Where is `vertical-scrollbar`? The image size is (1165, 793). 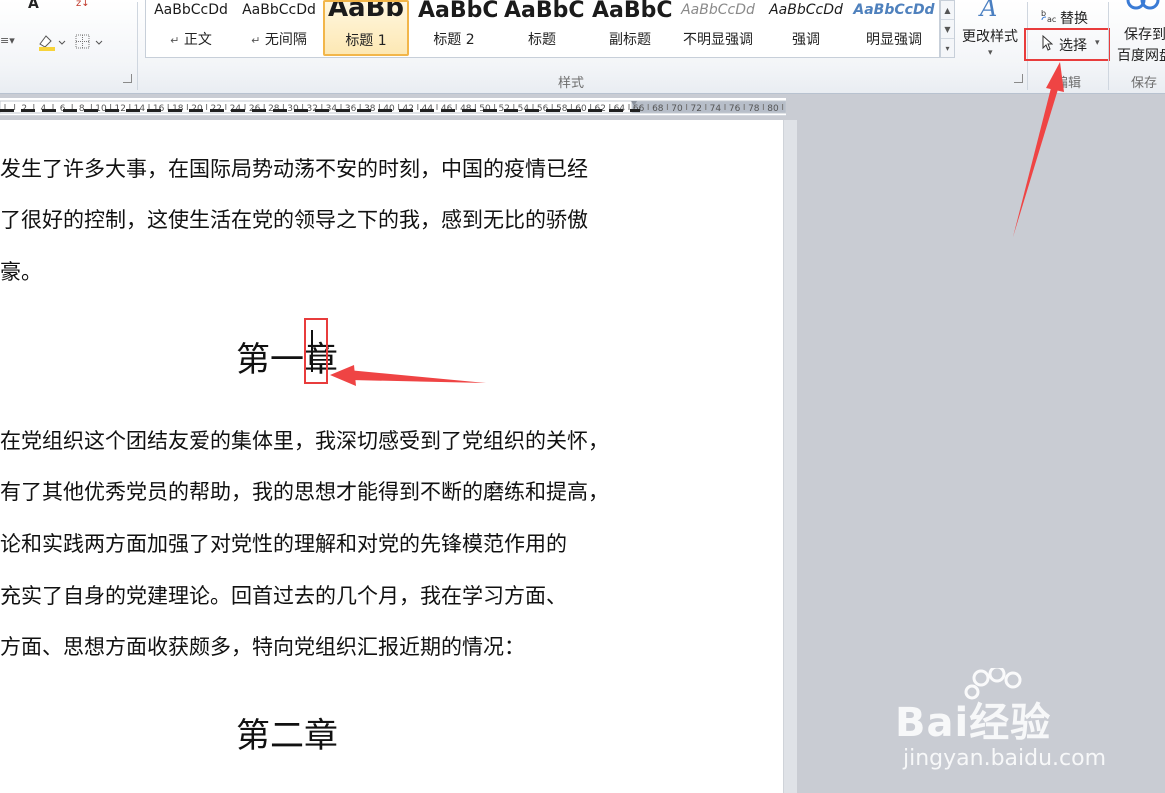
vertical-scrollbar is located at coordinates (790, 456).